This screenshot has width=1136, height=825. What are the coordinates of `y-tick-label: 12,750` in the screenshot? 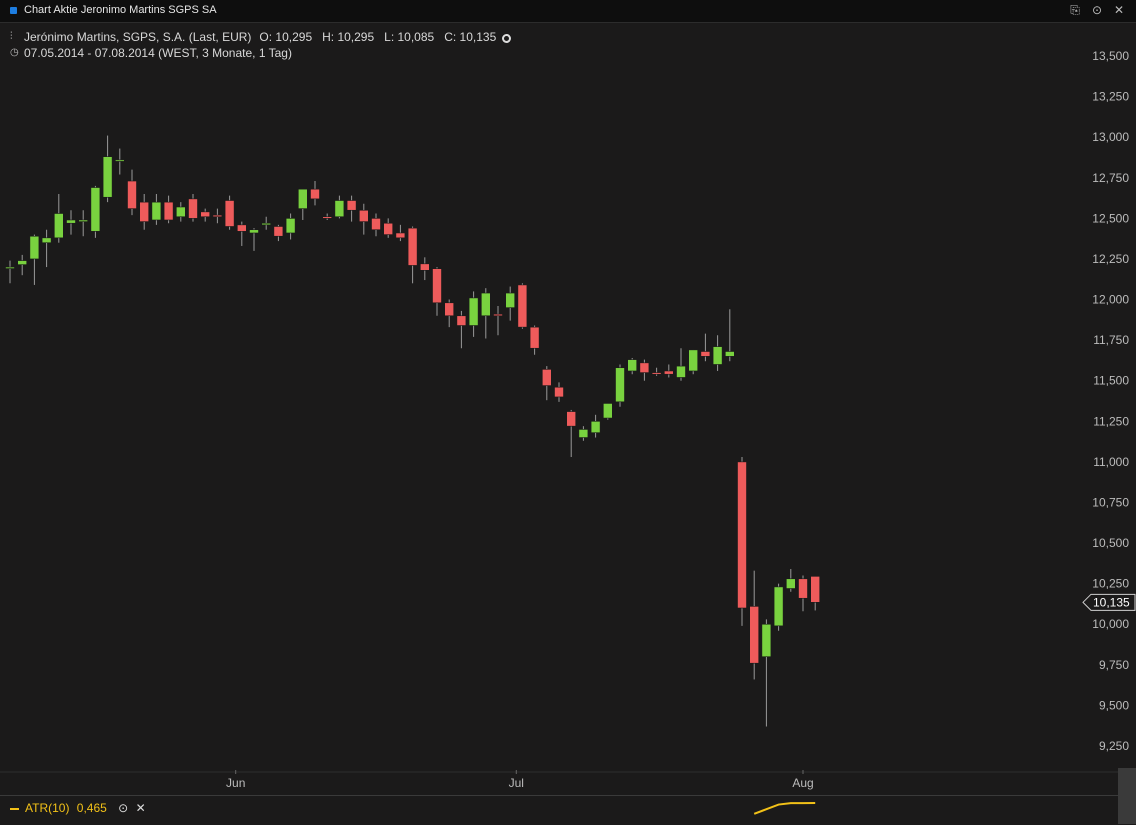 It's located at (1110, 178).